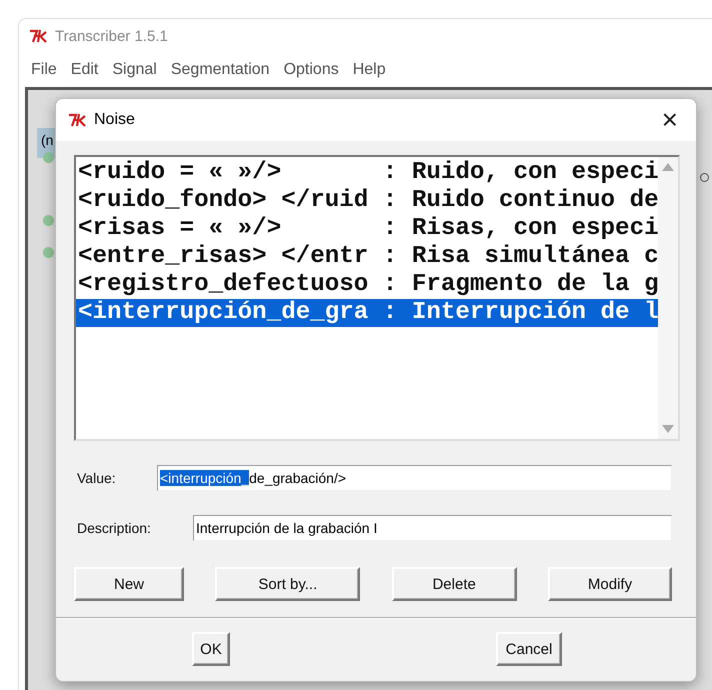  Describe the element at coordinates (96, 478) in the screenshot. I see `value-label: Value:` at that location.